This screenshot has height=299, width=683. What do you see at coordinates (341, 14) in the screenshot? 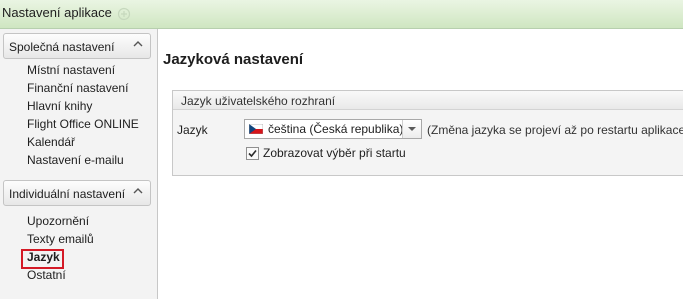
I see `window-titlebar: Nastavení aplikace` at bounding box center [341, 14].